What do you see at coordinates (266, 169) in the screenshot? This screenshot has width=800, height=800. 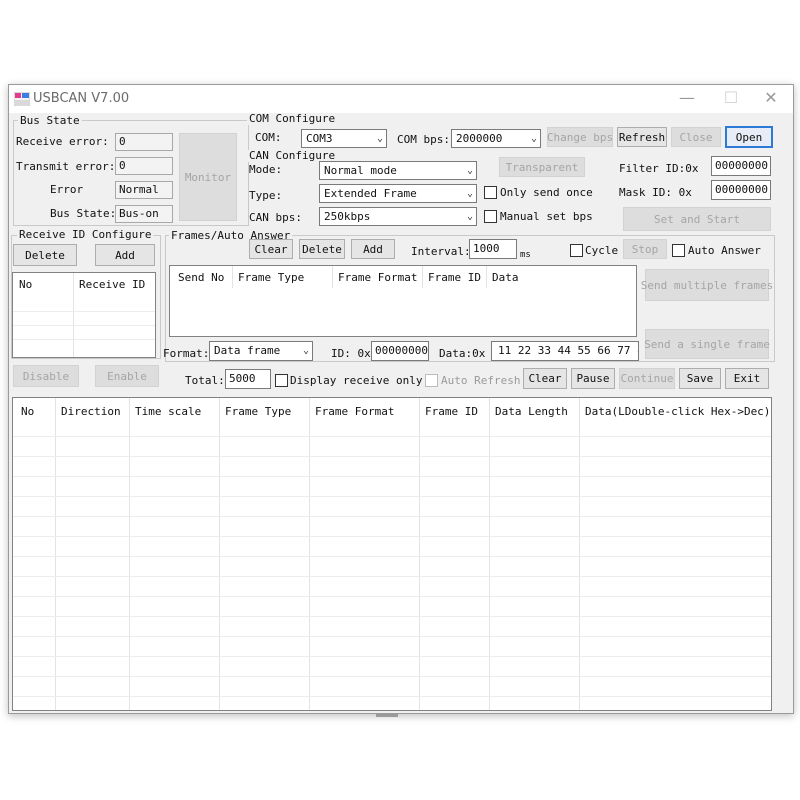 I see `mode-label: Mode:` at bounding box center [266, 169].